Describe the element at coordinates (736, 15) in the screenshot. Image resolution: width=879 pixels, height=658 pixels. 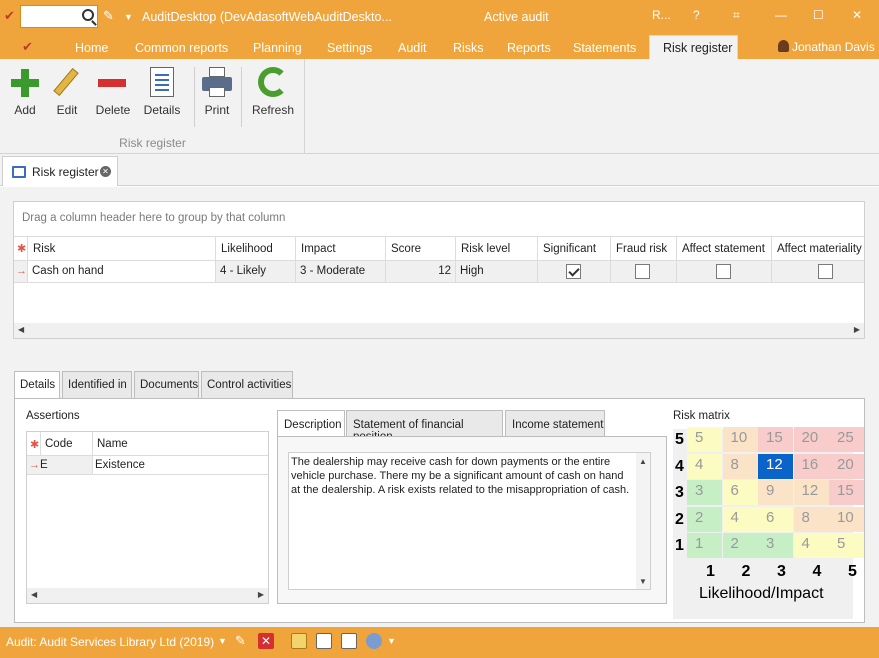
I see `layout-icon: ⌗` at that location.